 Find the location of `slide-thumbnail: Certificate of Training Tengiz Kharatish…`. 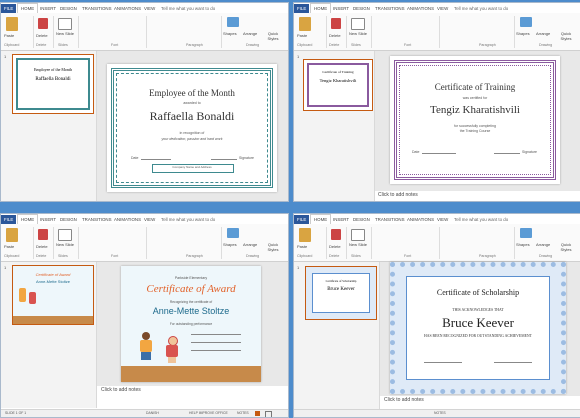

slide-thumbnail: Certificate of Training Tengiz Kharatish… is located at coordinates (338, 85).